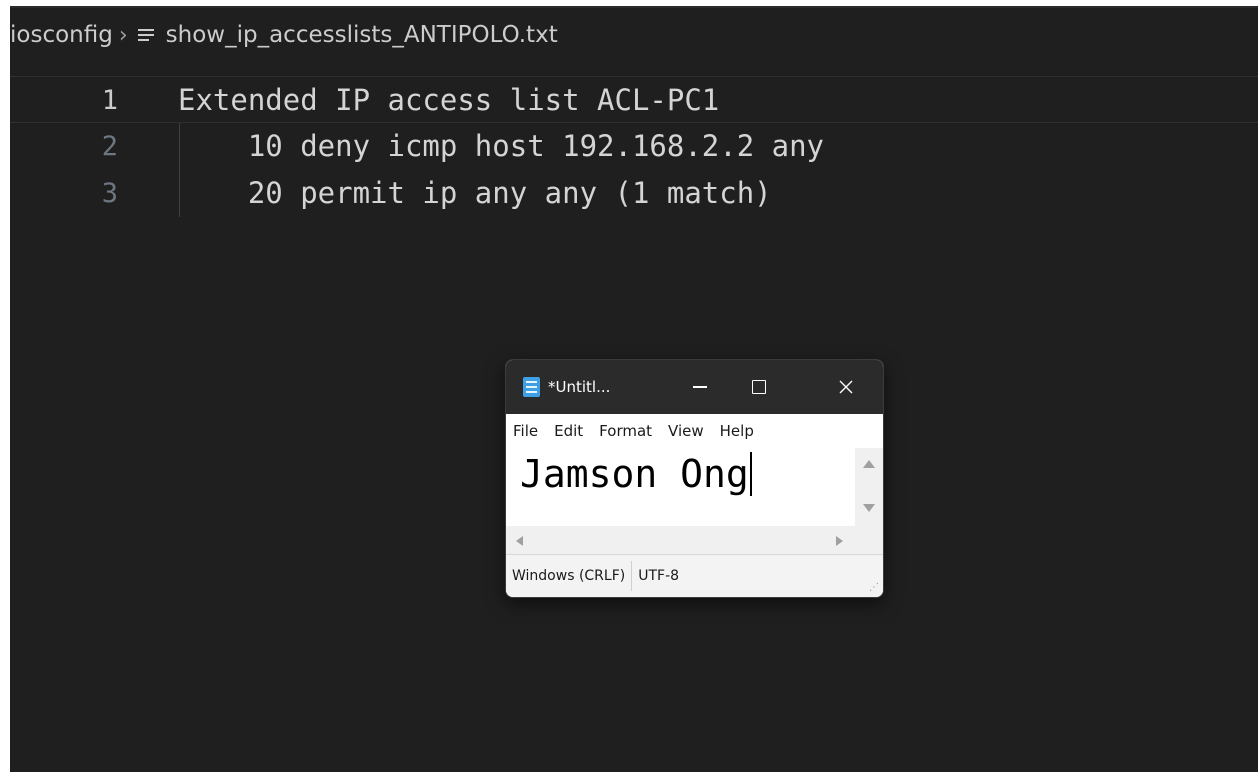 The image size is (1258, 772). What do you see at coordinates (680, 540) in the screenshot?
I see `horizontal-scrollbar` at bounding box center [680, 540].